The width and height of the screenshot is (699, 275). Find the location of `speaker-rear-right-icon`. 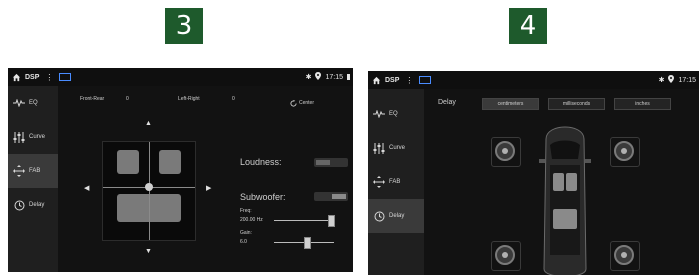

speaker-rear-right-icon is located at coordinates (624, 255).